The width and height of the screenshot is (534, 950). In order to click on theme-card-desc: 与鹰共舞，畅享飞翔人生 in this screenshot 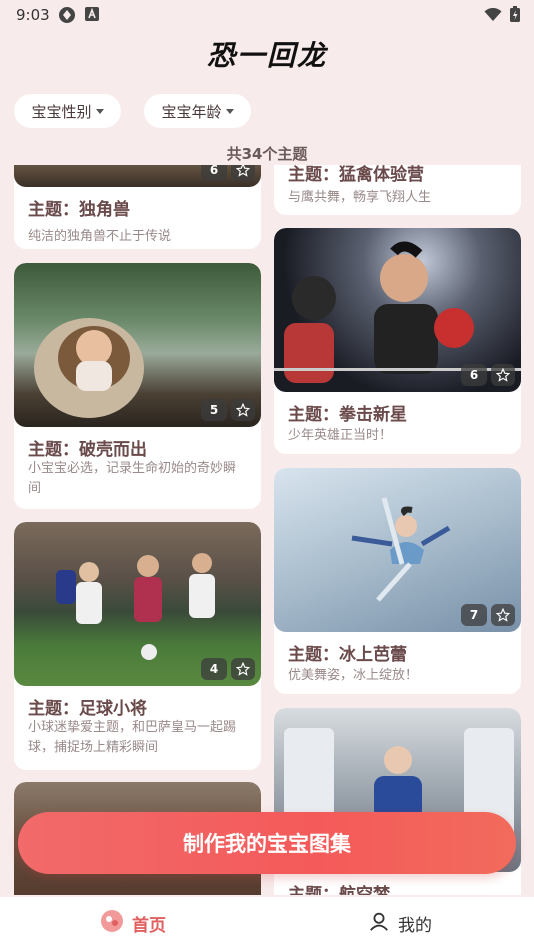, I will do `click(360, 197)`.